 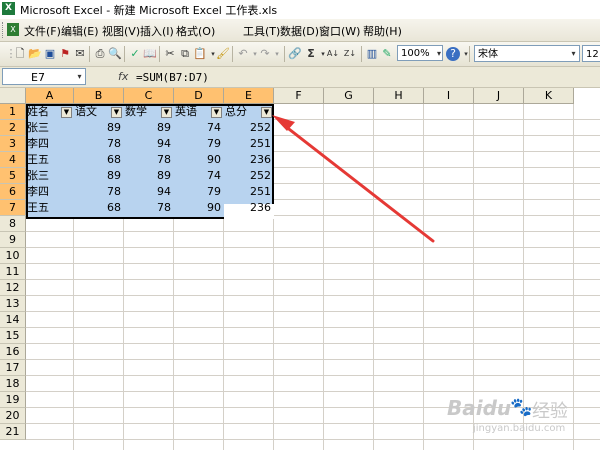 What do you see at coordinates (79, 76) in the screenshot?
I see `name-box-dropdown-icon: ▾` at bounding box center [79, 76].